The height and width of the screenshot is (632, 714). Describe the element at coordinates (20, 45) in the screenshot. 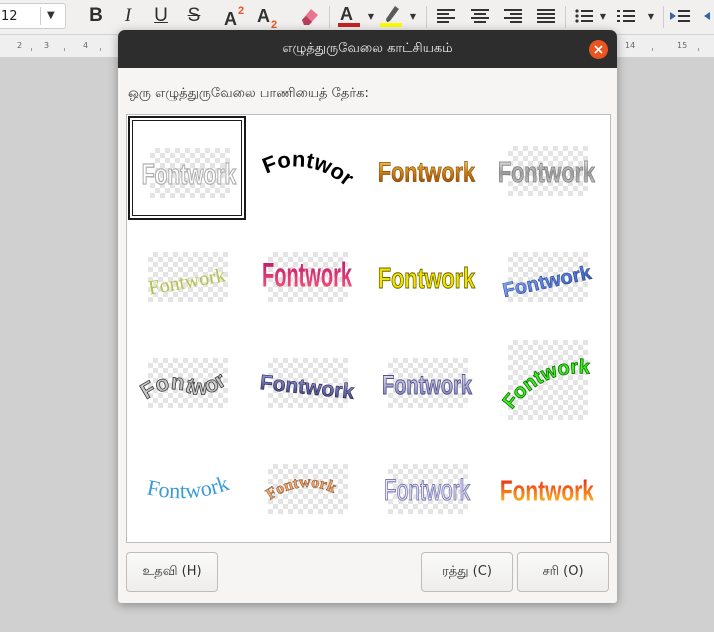

I see `ruler-number: 2` at that location.